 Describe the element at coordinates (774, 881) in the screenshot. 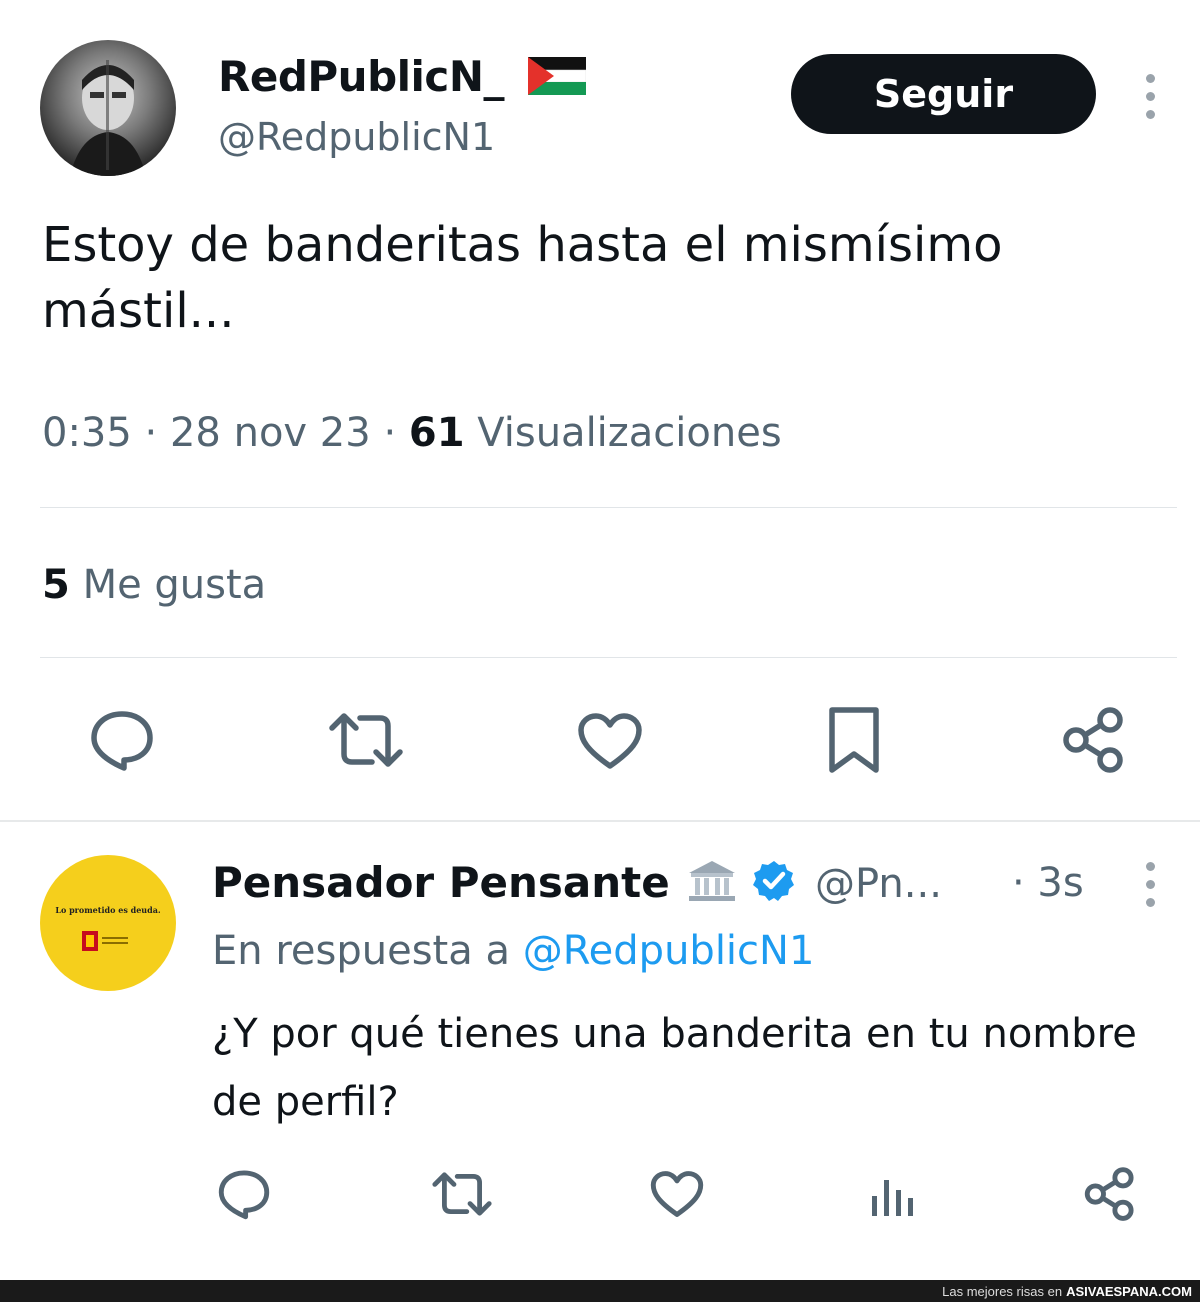

I see `verified-badge-icon` at that location.